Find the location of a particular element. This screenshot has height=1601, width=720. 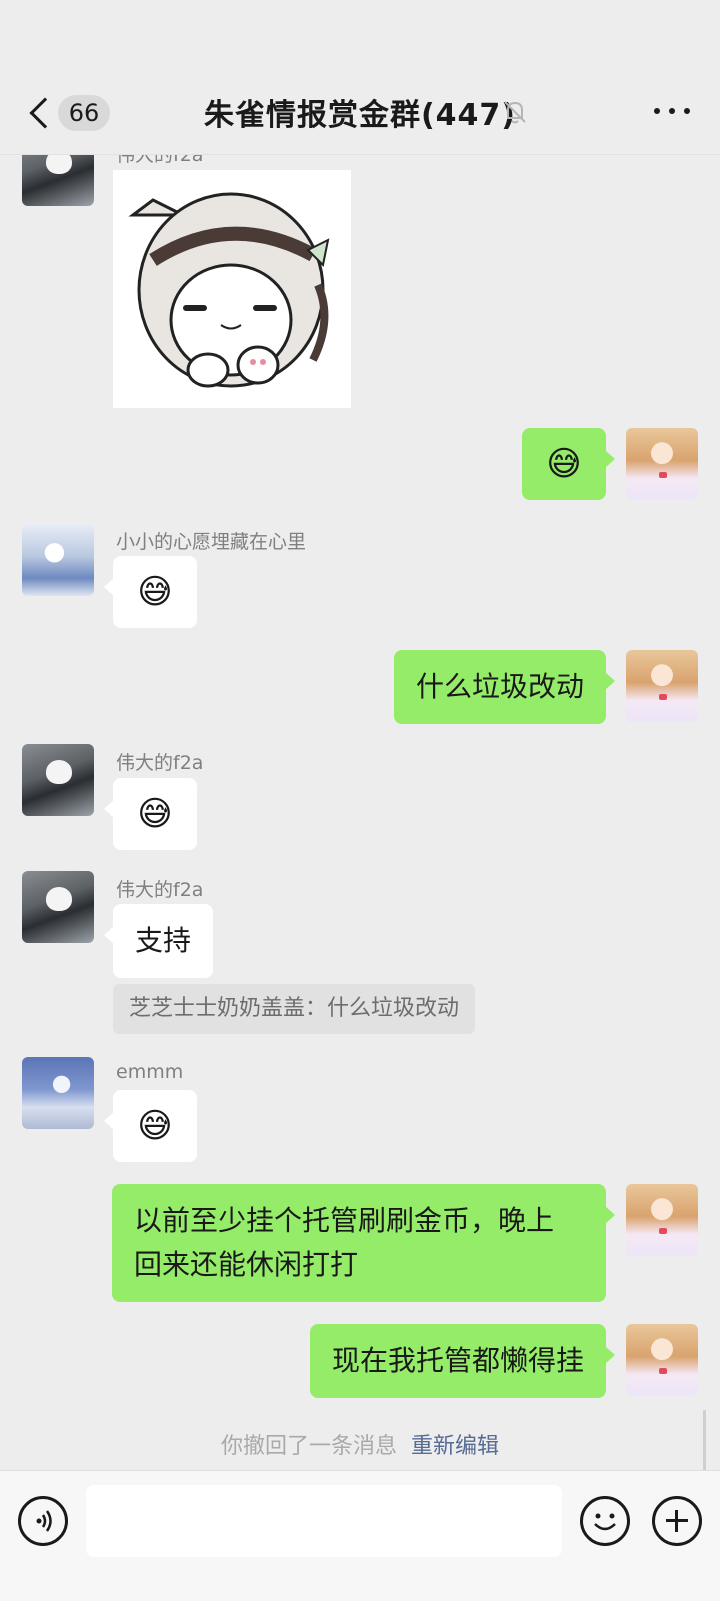

voice-icon is located at coordinates (43, 1521).